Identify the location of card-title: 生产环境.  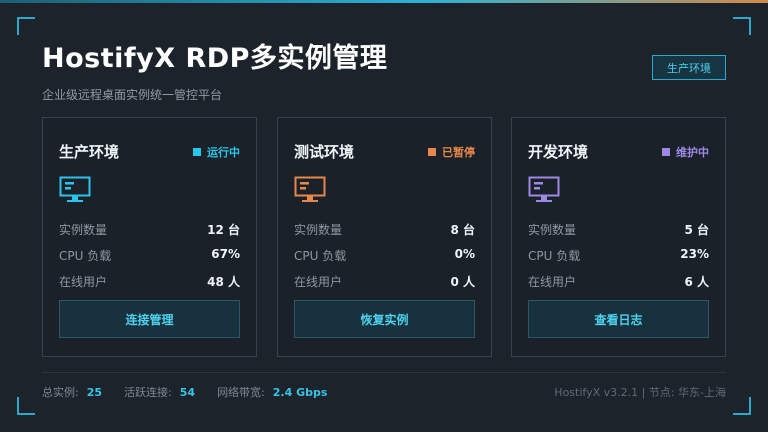
(89, 152).